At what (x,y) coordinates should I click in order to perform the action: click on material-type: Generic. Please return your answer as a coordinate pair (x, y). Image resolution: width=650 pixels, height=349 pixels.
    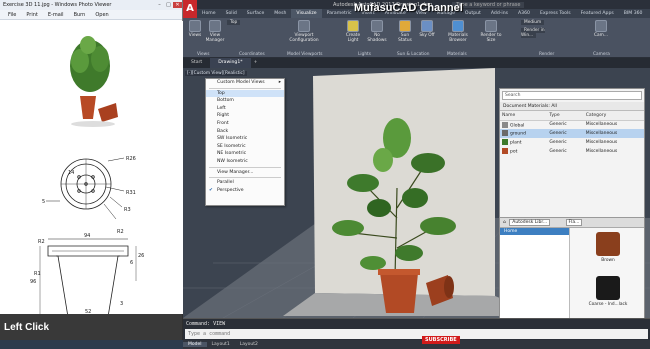
    Looking at the image, I should click on (558, 142).